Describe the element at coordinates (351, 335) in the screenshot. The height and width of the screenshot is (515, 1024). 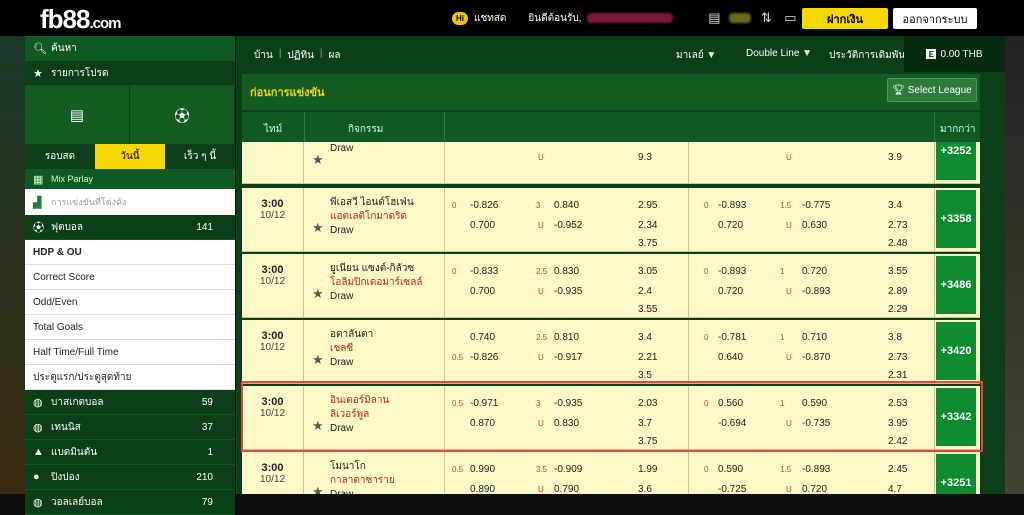
I see `home-team: อตาลันตา` at that location.